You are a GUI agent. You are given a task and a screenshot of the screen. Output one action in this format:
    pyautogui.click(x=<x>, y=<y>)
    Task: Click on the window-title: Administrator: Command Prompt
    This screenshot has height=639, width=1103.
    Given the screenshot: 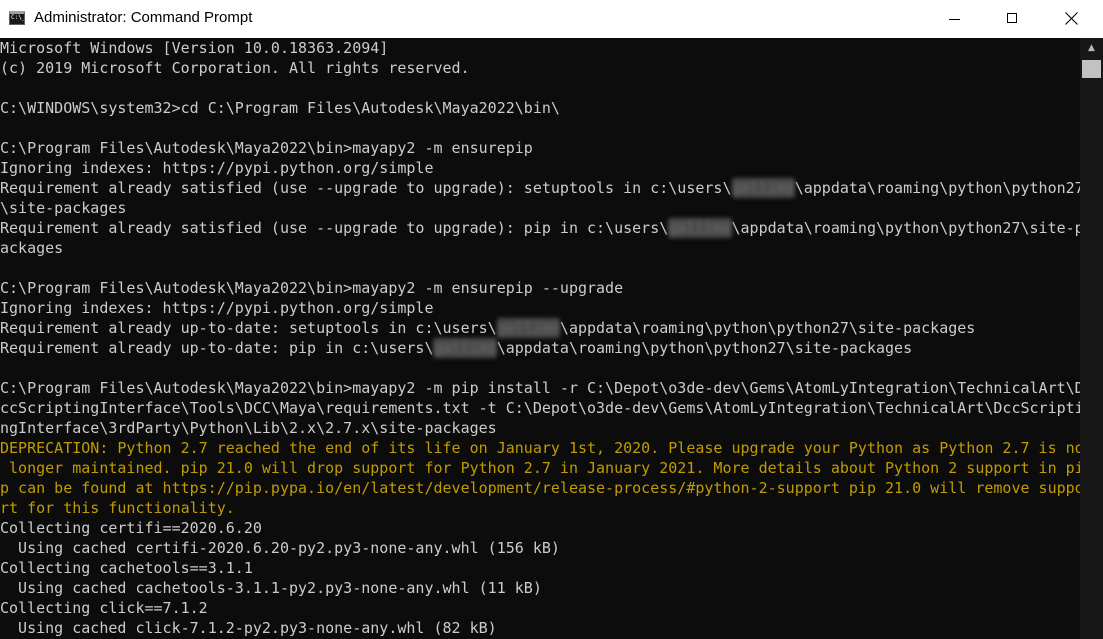 What is the action you would take?
    pyautogui.click(x=143, y=17)
    